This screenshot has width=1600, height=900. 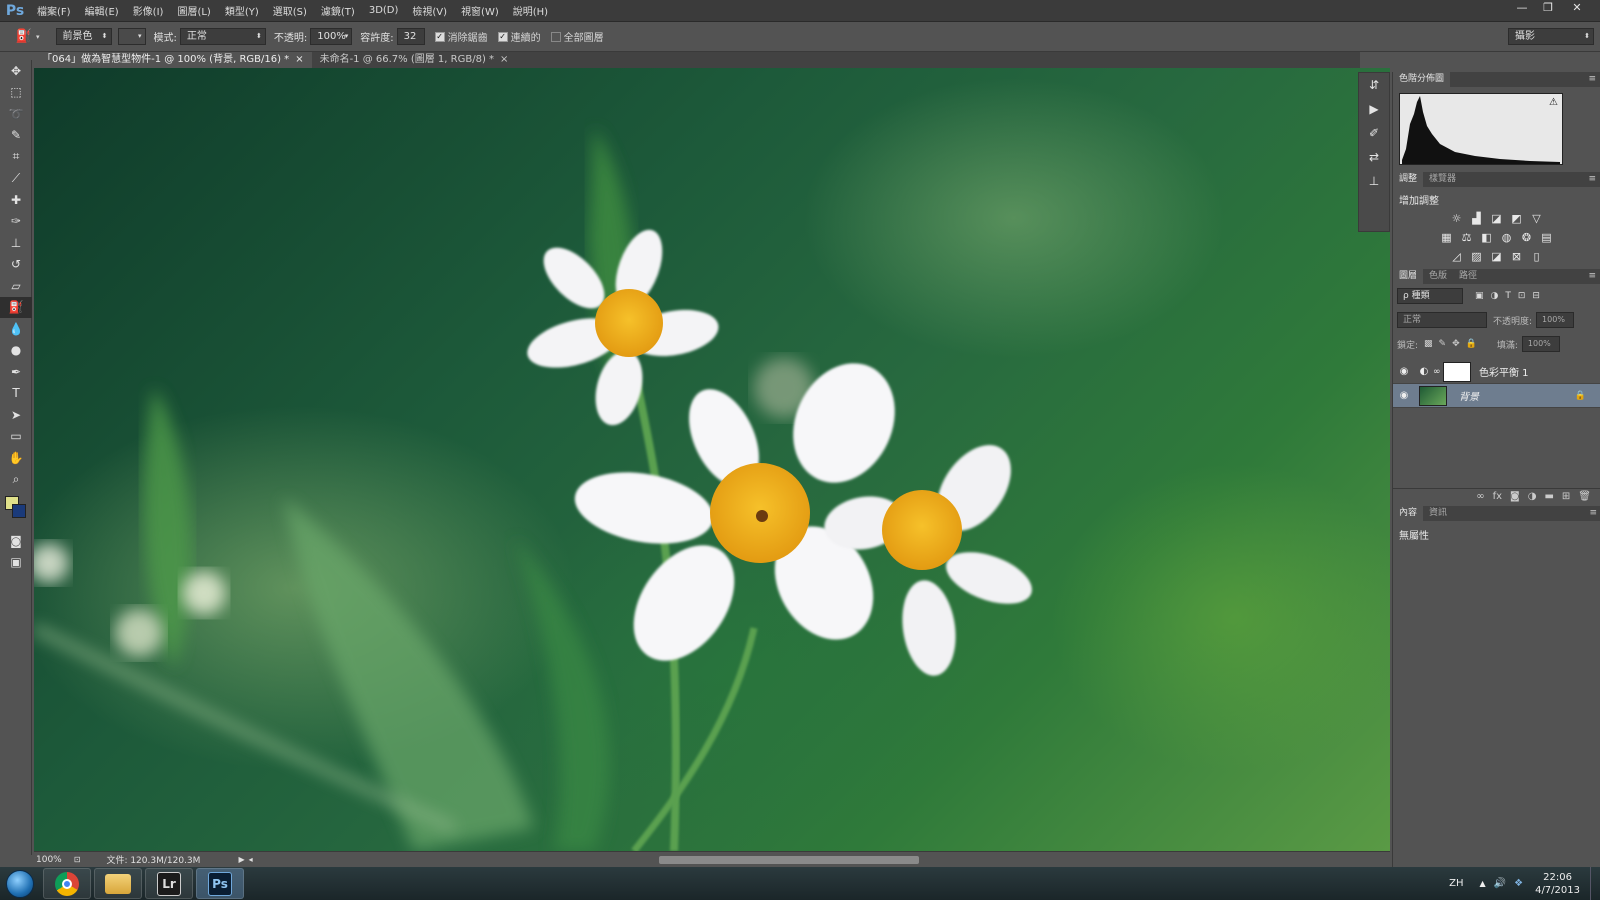 I want to click on minimize-button: —, so click(x=1522, y=9).